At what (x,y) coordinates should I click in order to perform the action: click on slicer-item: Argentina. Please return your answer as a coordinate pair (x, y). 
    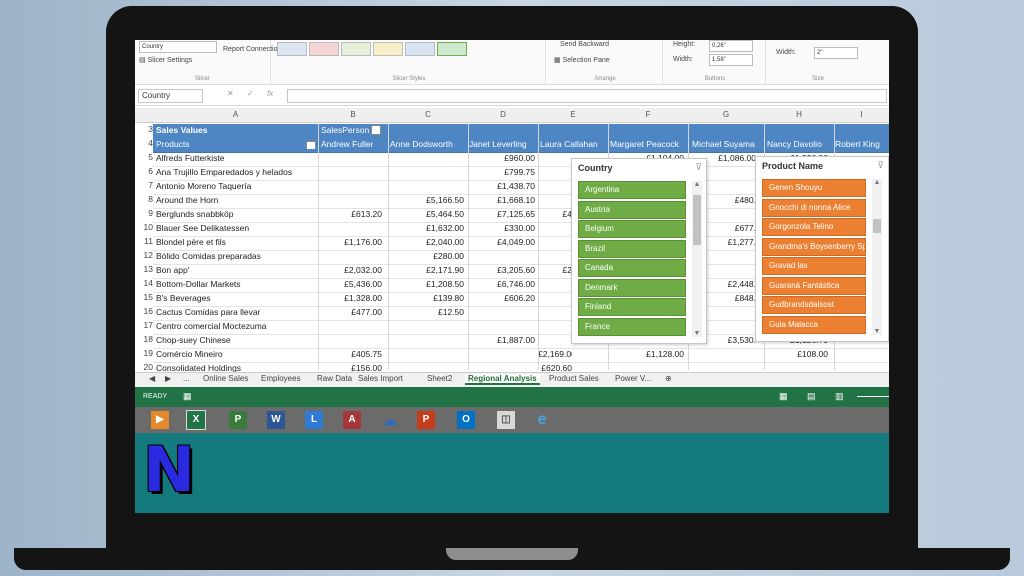
    Looking at the image, I should click on (632, 190).